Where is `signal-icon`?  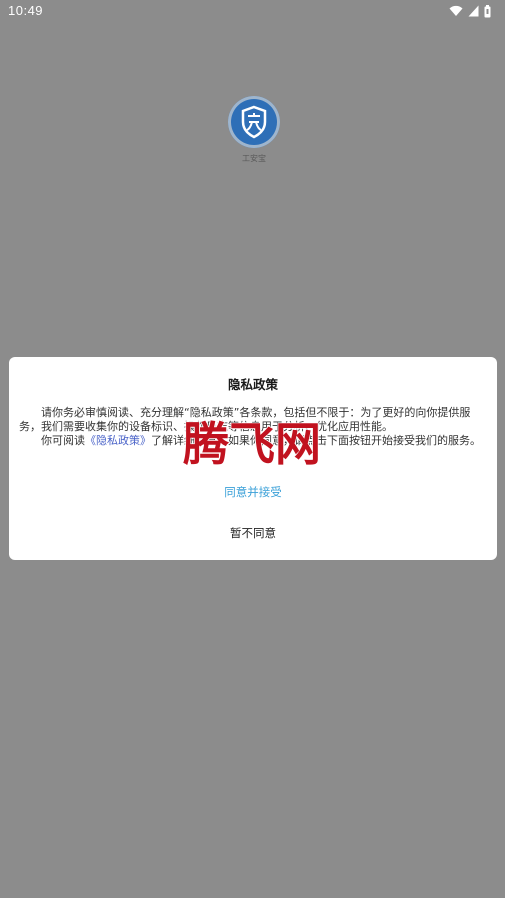
signal-icon is located at coordinates (473, 11).